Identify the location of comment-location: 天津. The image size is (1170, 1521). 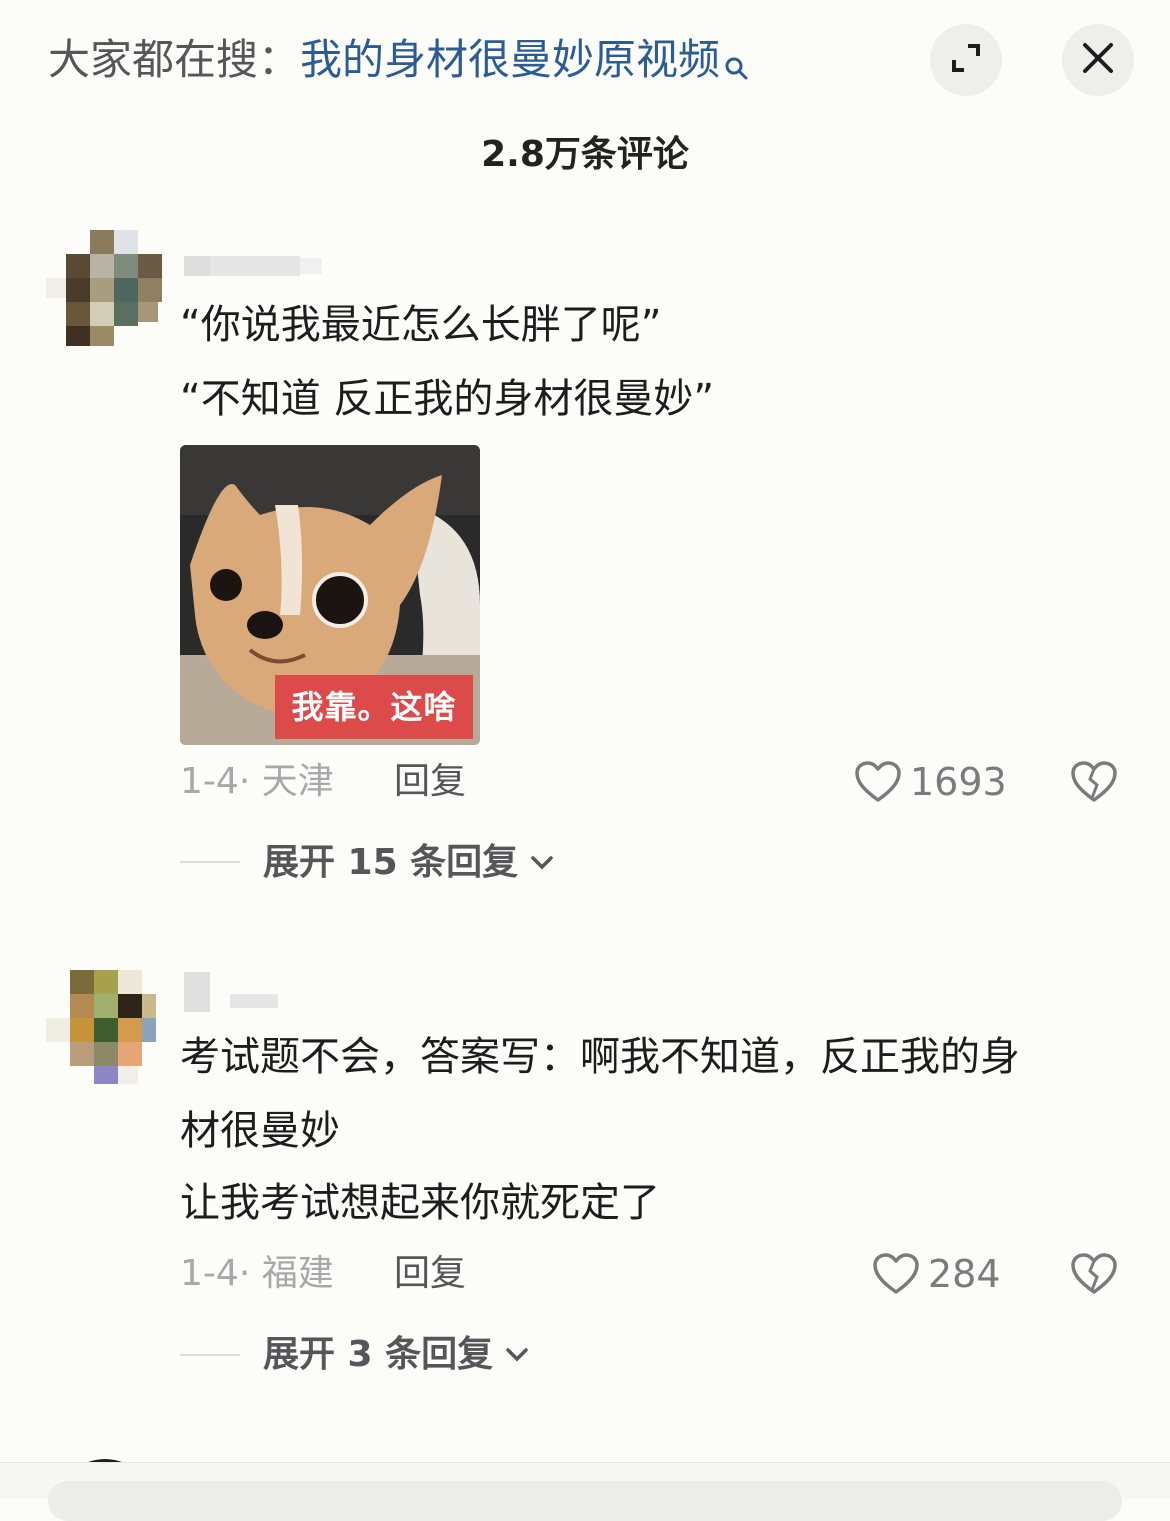
(297, 781).